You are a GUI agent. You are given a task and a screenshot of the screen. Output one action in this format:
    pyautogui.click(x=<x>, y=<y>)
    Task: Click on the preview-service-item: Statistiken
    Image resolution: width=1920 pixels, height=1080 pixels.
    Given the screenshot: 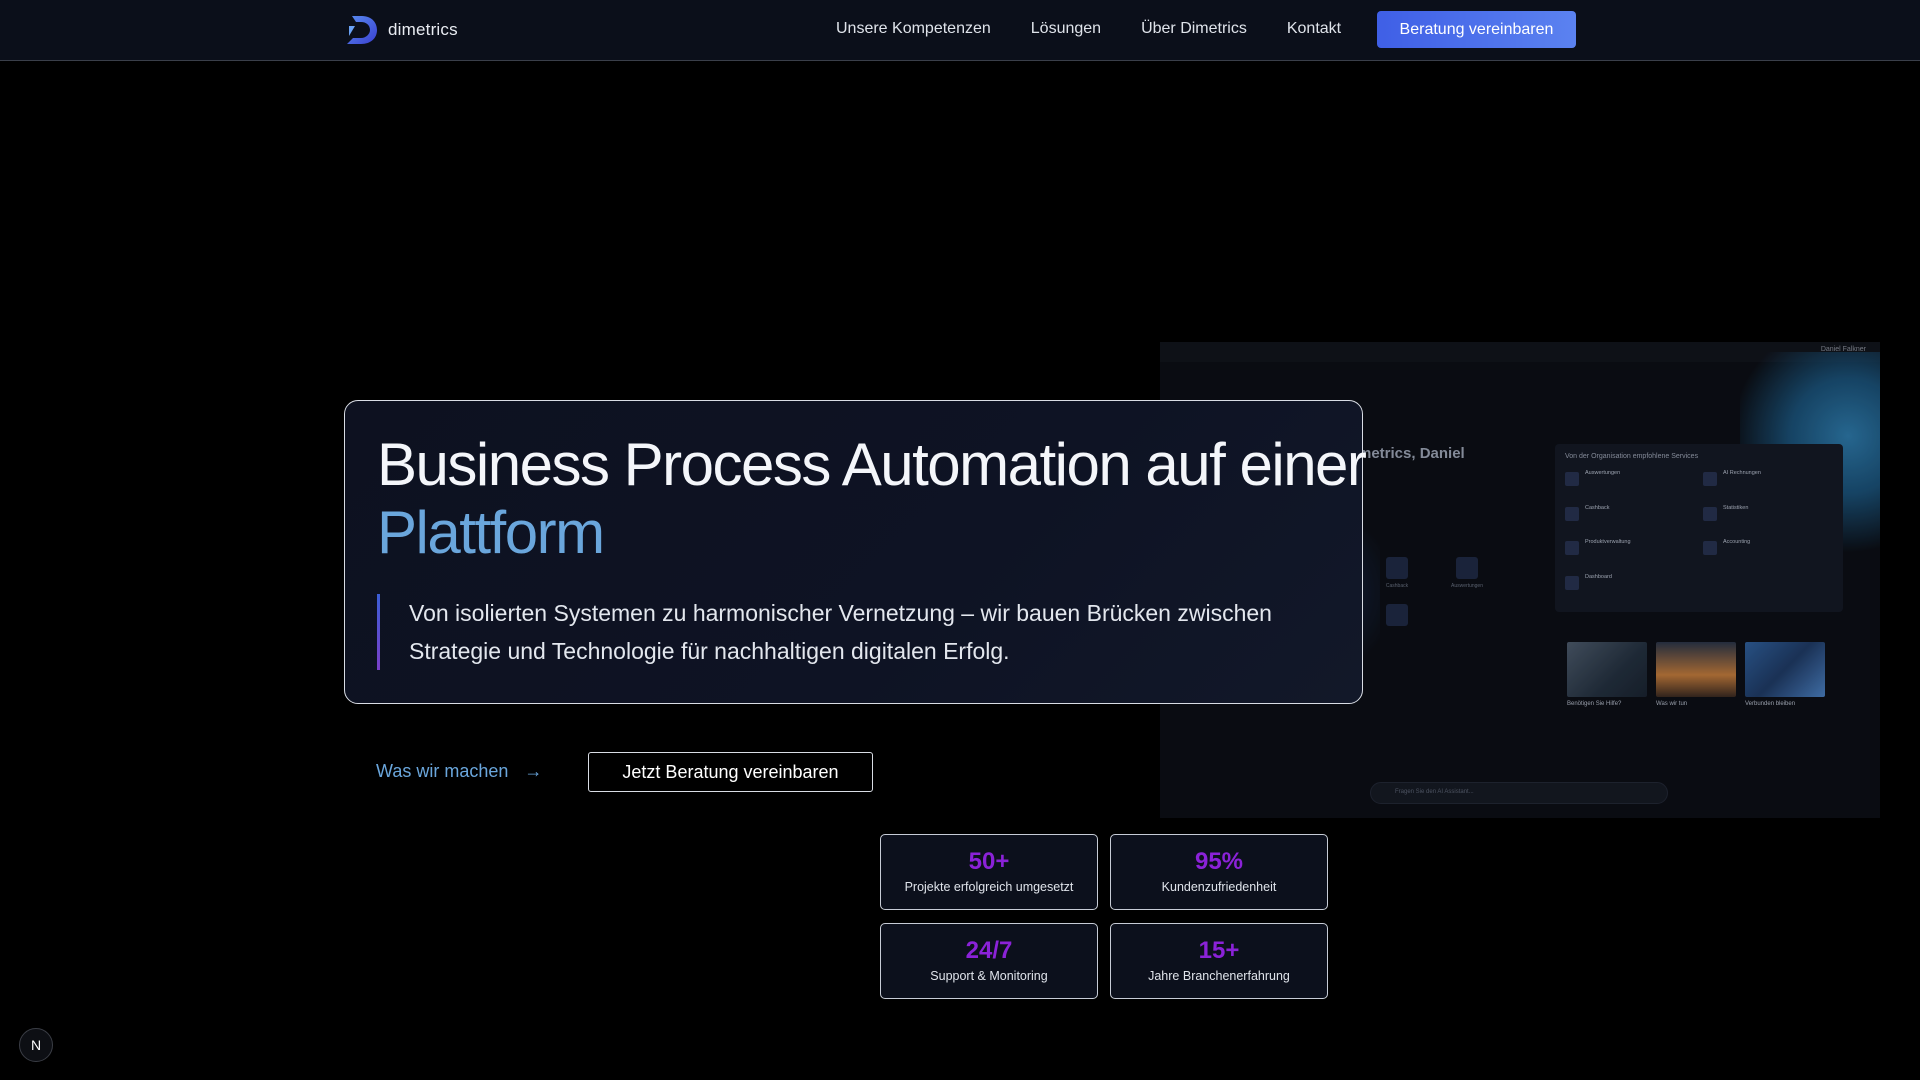 What is the action you would take?
    pyautogui.click(x=1768, y=516)
    